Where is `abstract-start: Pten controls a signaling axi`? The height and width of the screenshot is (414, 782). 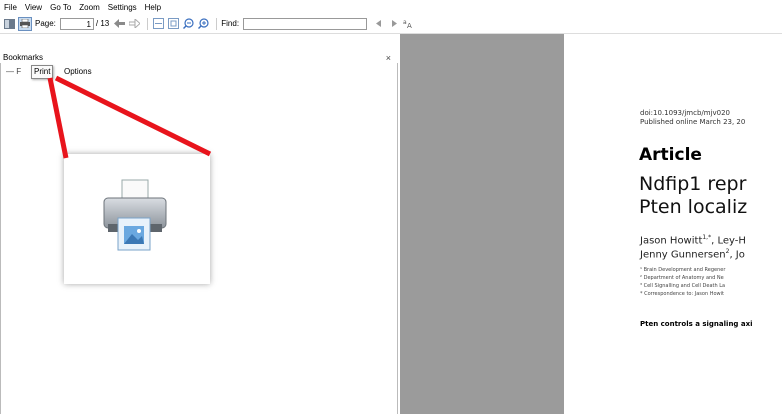 abstract-start: Pten controls a signaling axi is located at coordinates (696, 324).